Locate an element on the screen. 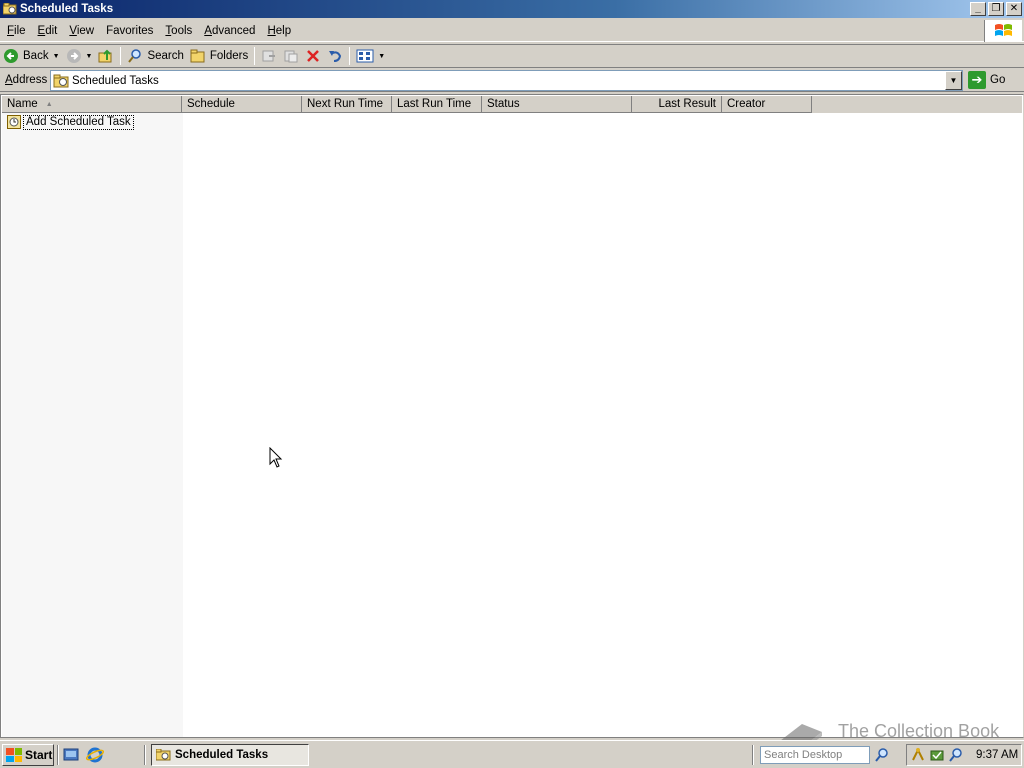 The image size is (1024, 768). internet-explorer-icon is located at coordinates (95, 755).